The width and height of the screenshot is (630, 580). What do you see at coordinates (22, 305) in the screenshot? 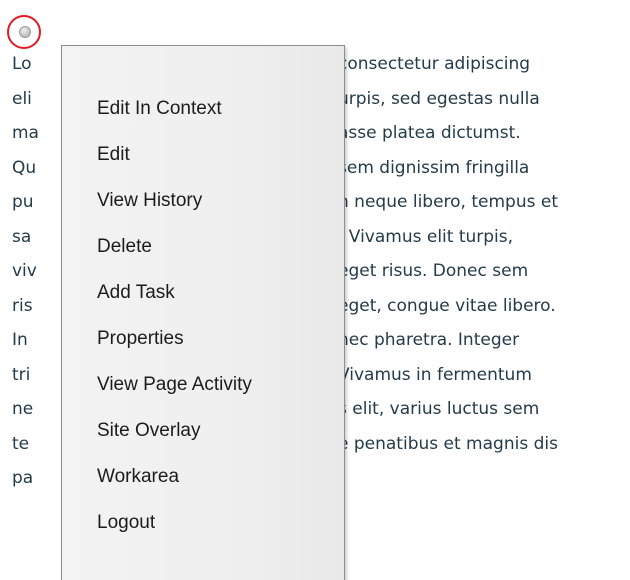
I see `content-line-left: ris` at bounding box center [22, 305].